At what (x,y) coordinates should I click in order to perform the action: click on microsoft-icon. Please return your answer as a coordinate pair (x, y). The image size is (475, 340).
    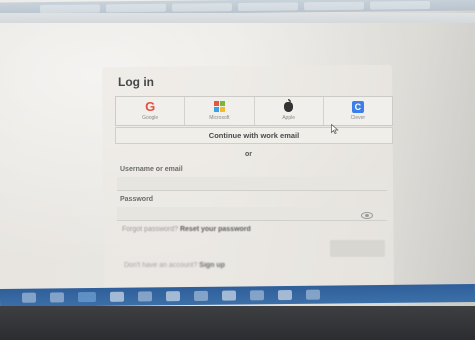
    Looking at the image, I should click on (219, 106).